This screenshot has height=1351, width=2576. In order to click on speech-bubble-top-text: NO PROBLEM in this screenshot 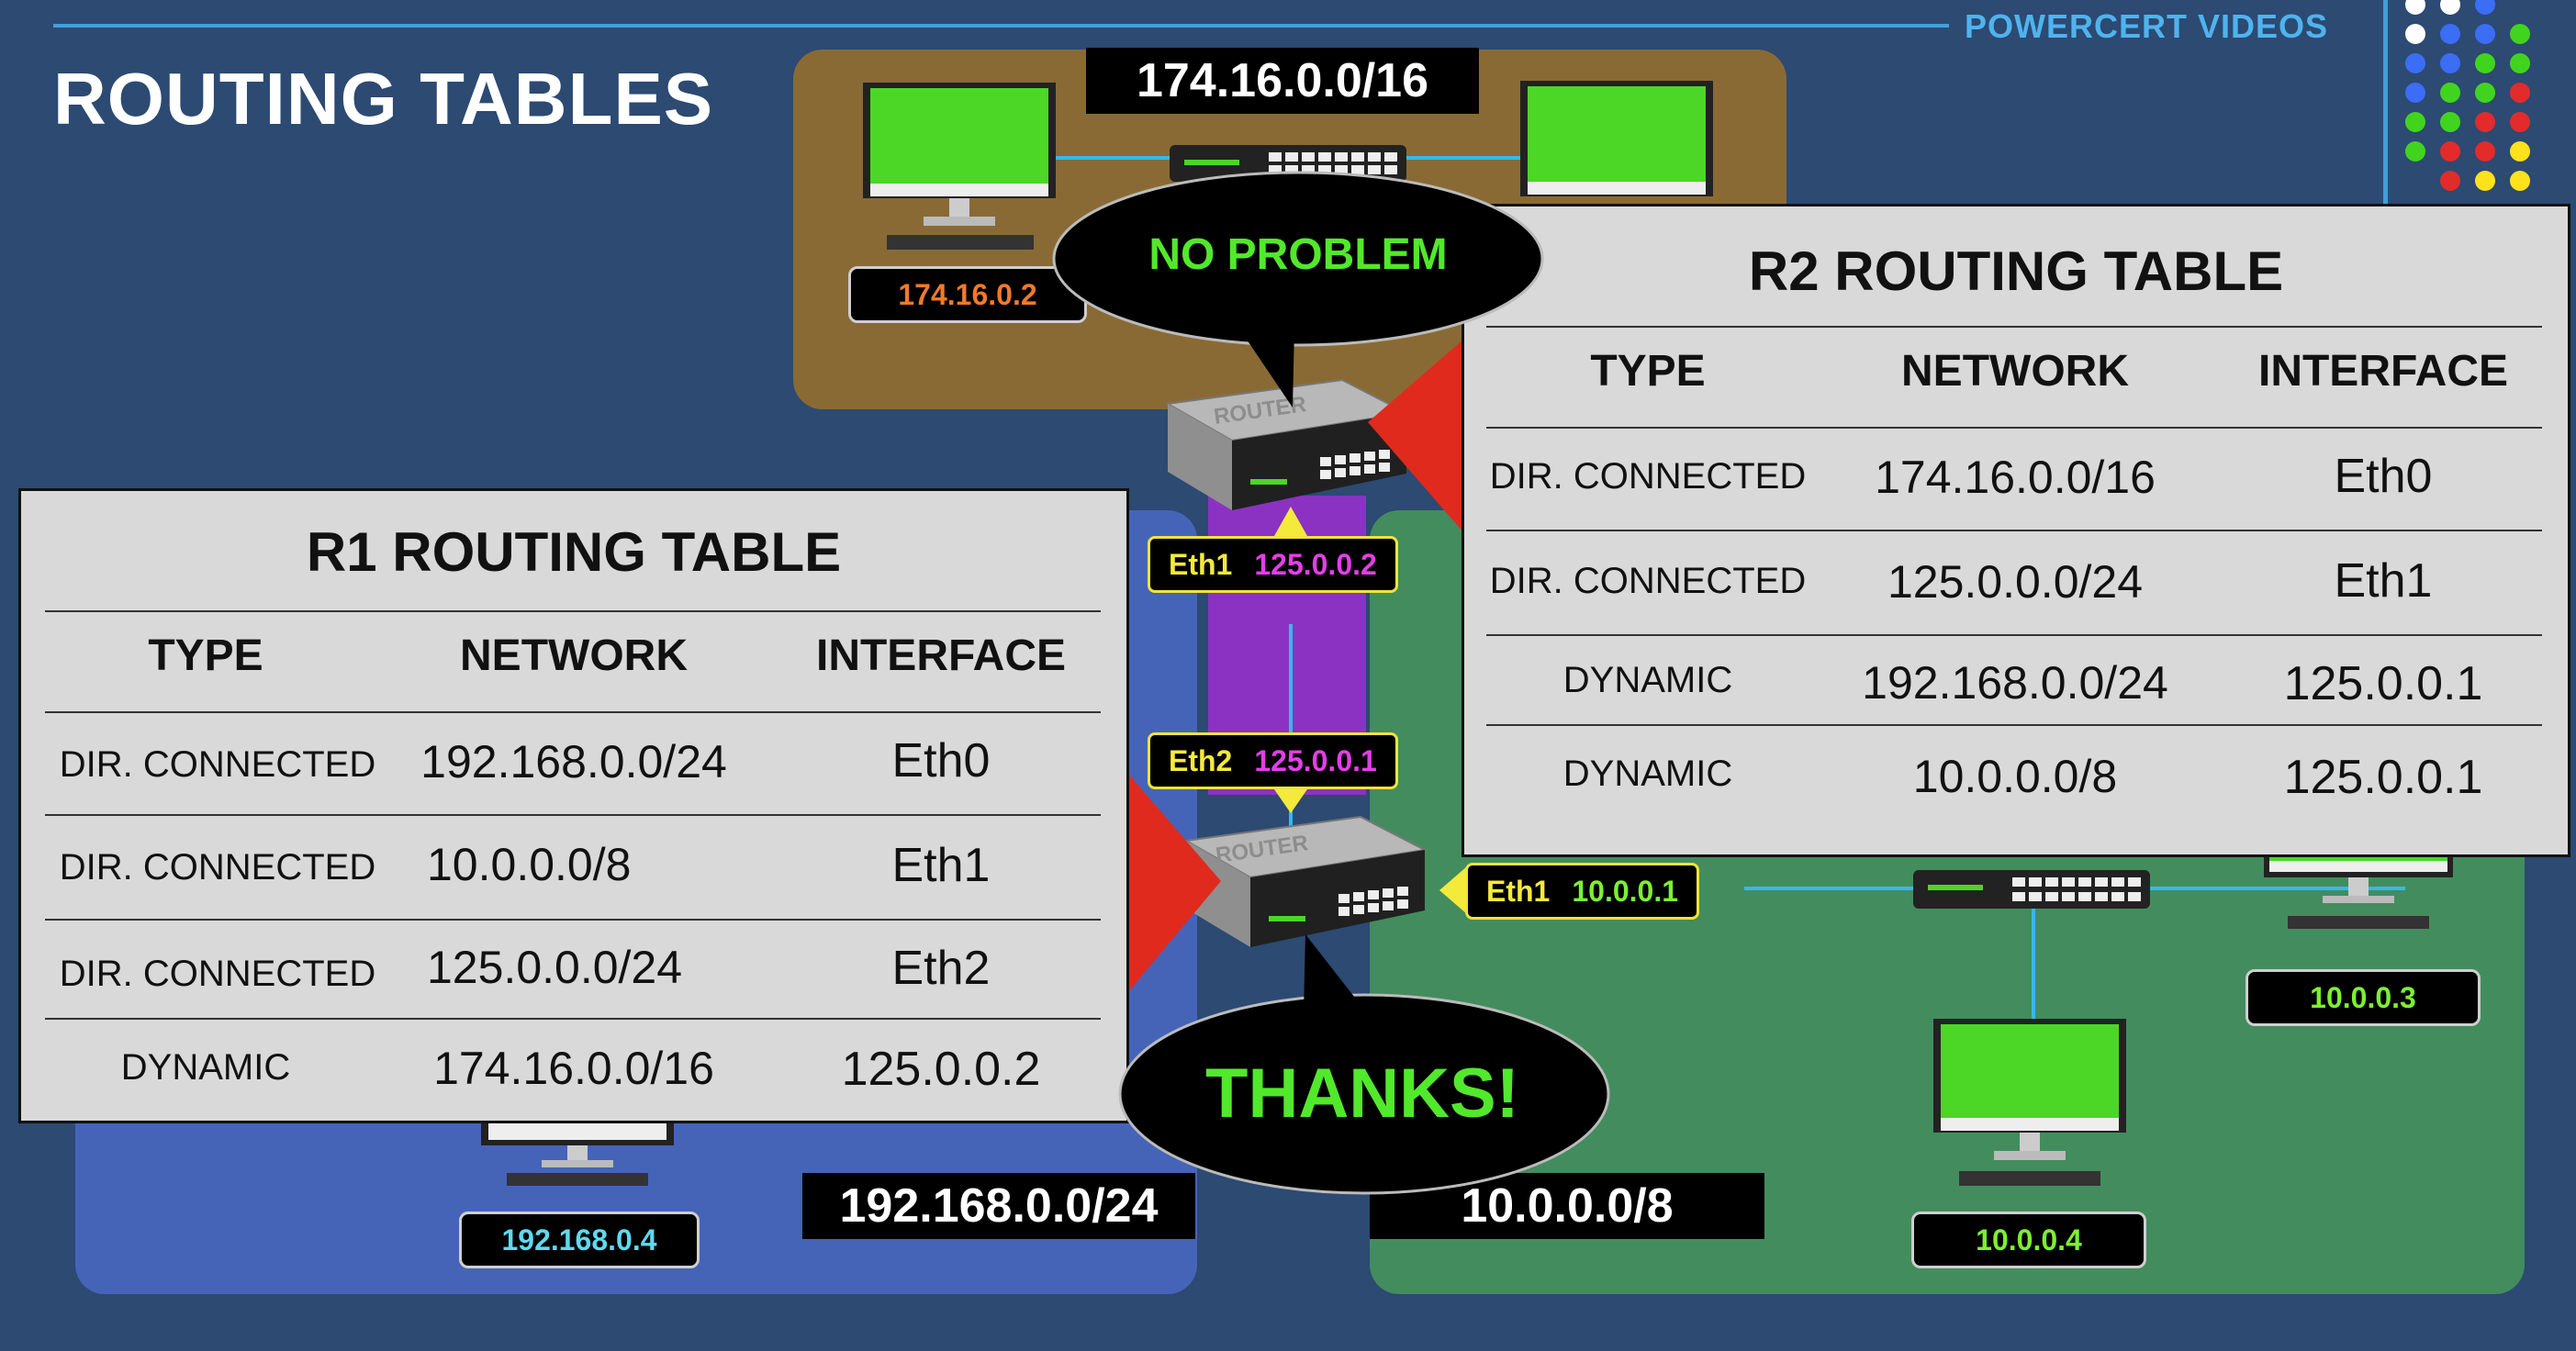, I will do `click(1298, 254)`.